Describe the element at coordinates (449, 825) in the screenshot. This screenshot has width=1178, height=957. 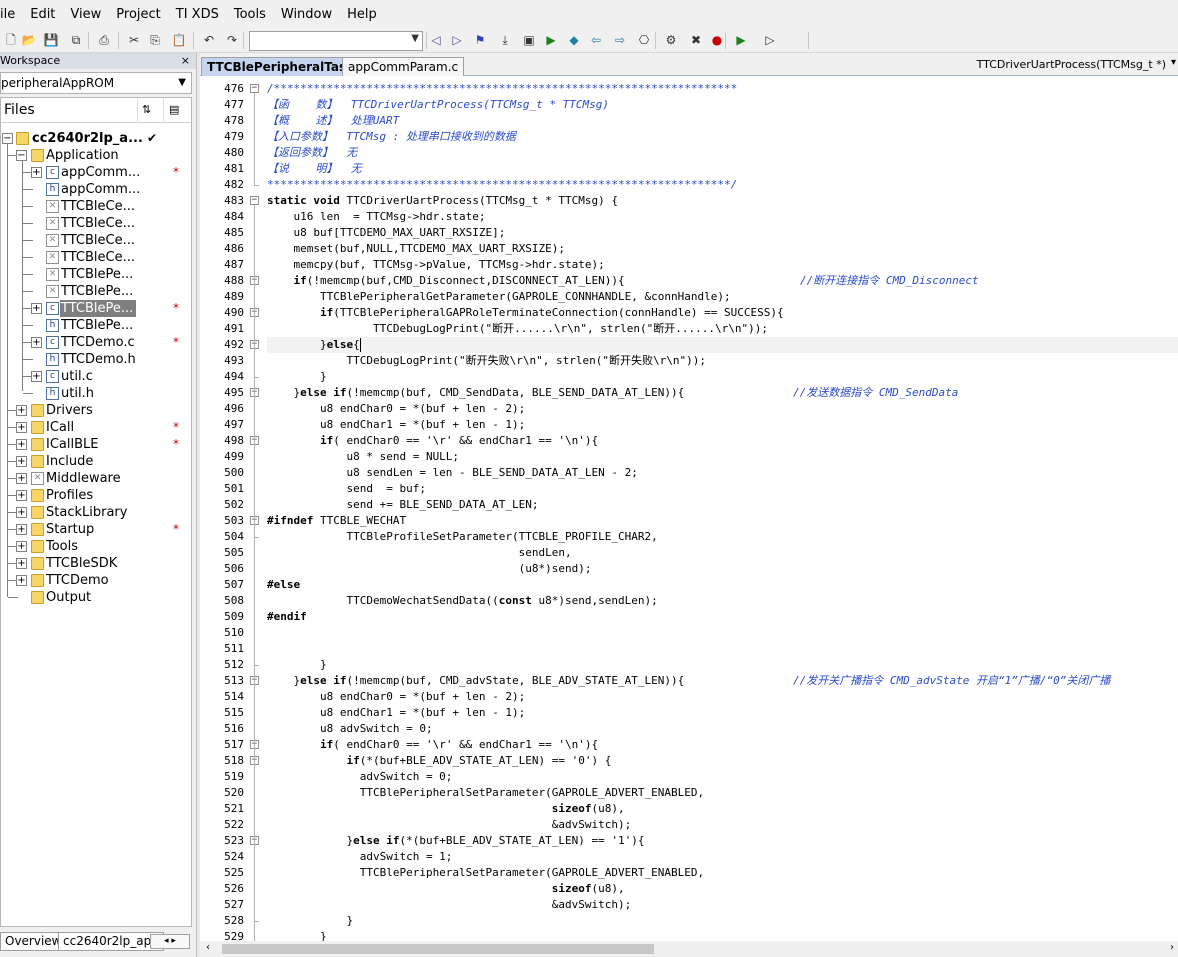
I see `code-line: &advSwitch);` at that location.